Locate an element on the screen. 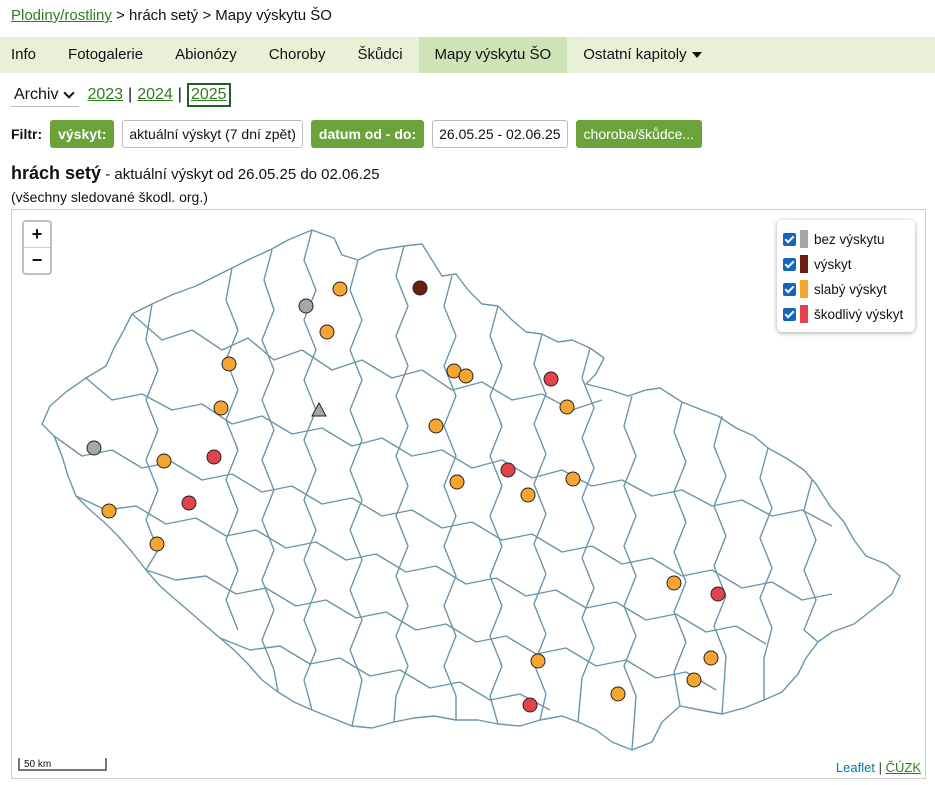  attribution-cuzk: ČÚZK is located at coordinates (903, 767).